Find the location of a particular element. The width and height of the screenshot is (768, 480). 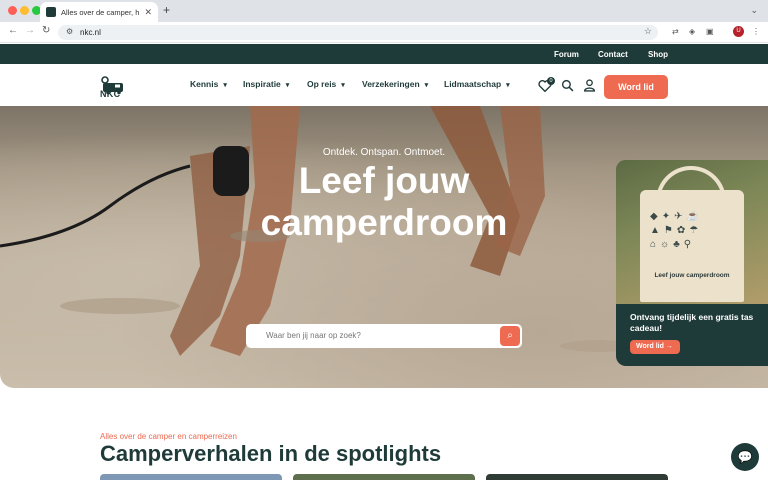

tote-bag-image: ◆✦✈☕ ▲⚑✿☂ ⌂☼♣⚲ Leef jouw camperdroom is located at coordinates (692, 232).